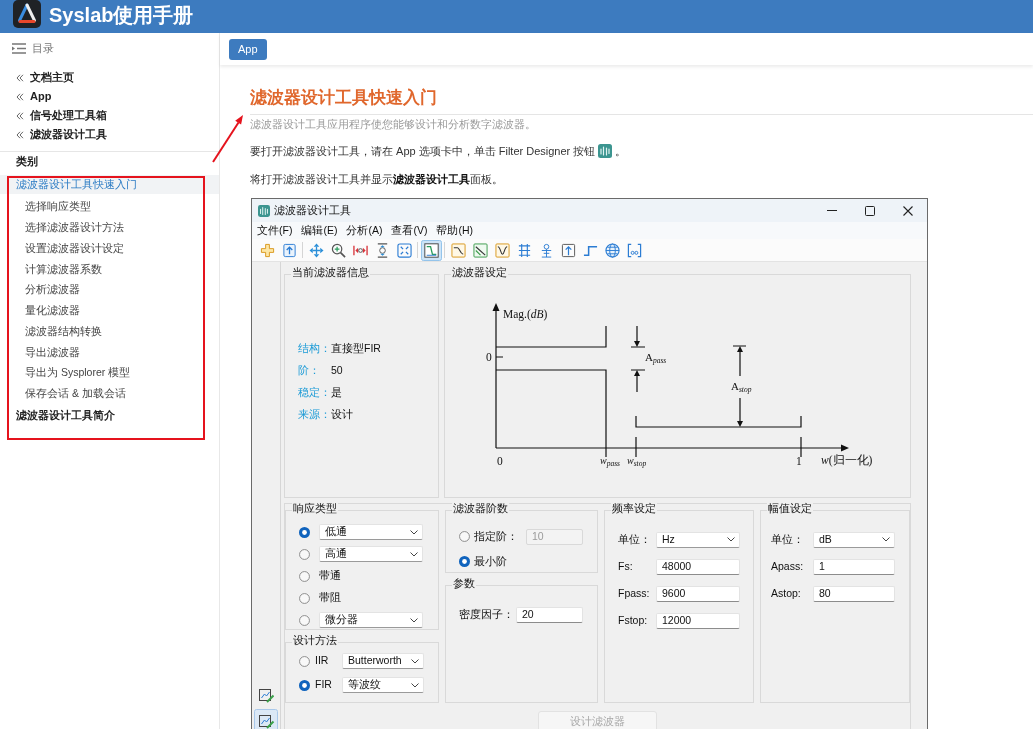 This screenshot has height=729, width=1033. I want to click on nav-subitem: 导出滤波器, so click(52, 352).